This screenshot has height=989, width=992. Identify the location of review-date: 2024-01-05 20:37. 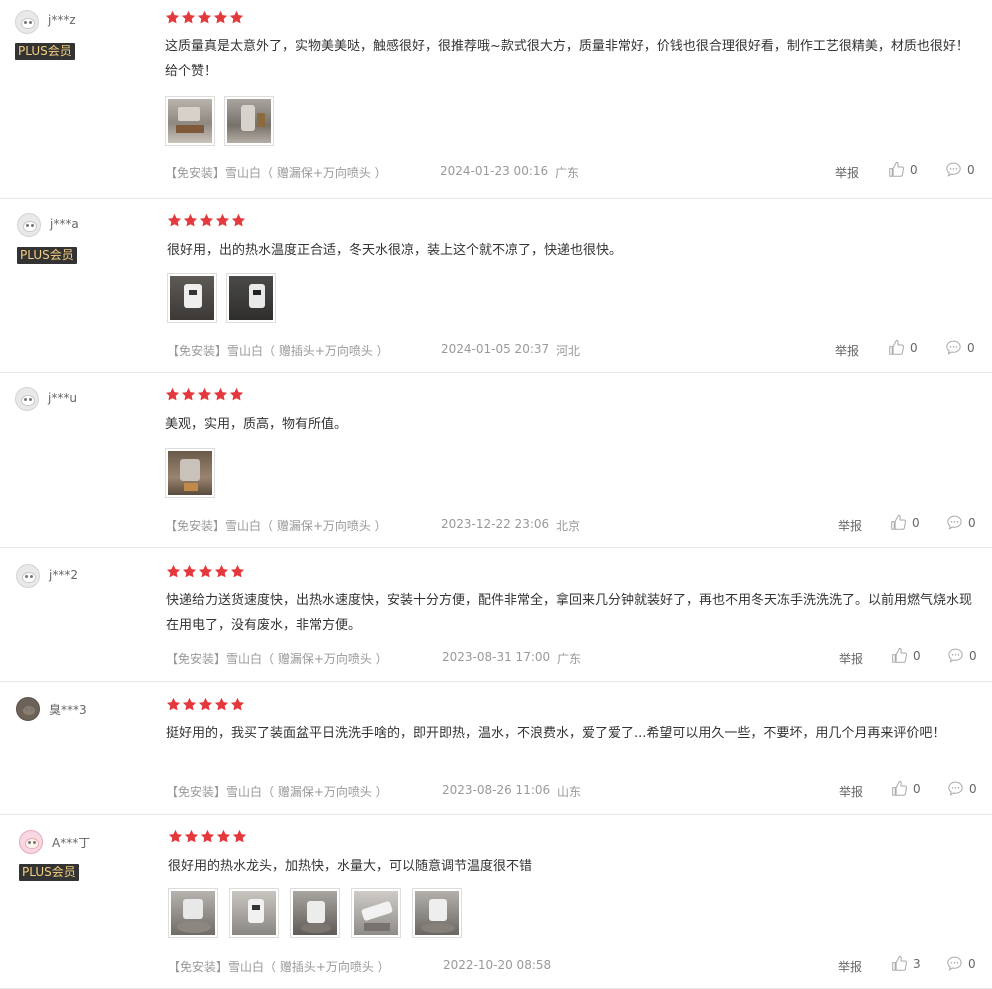
(495, 349).